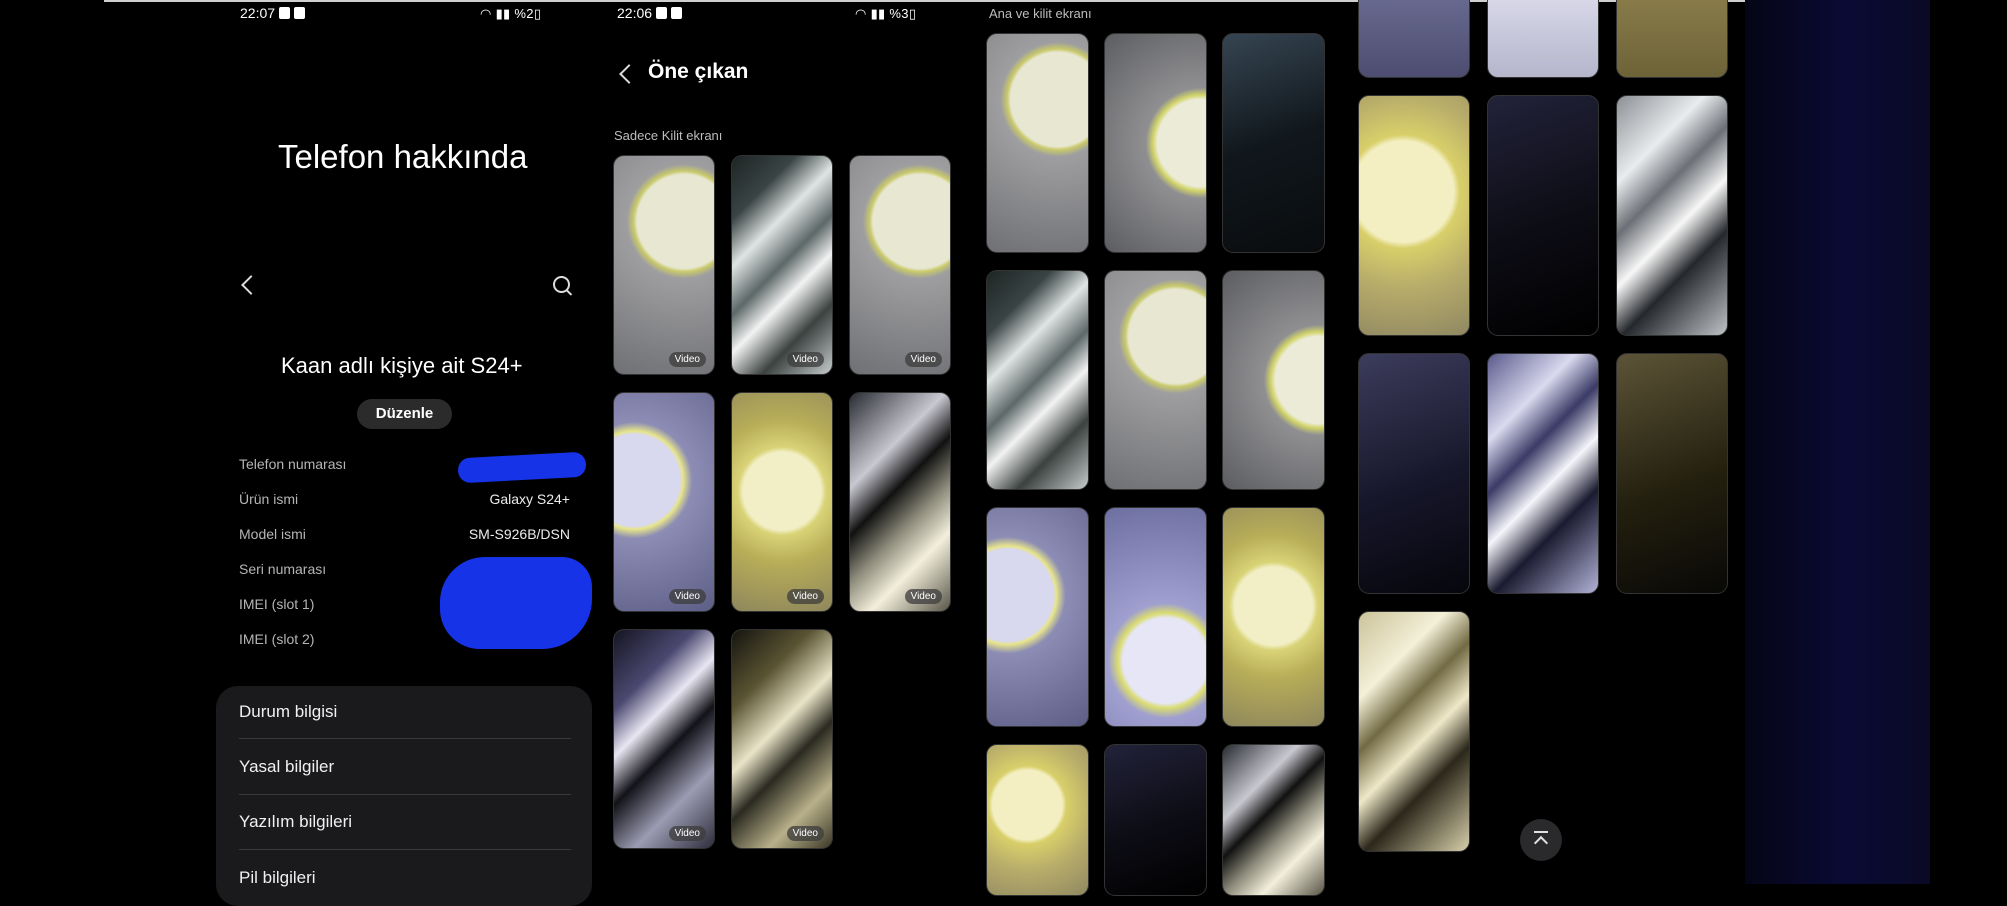 The image size is (2007, 906). Describe the element at coordinates (1040, 13) in the screenshot. I see `section-title-home-lock: Ana ve kilit ekranı` at that location.